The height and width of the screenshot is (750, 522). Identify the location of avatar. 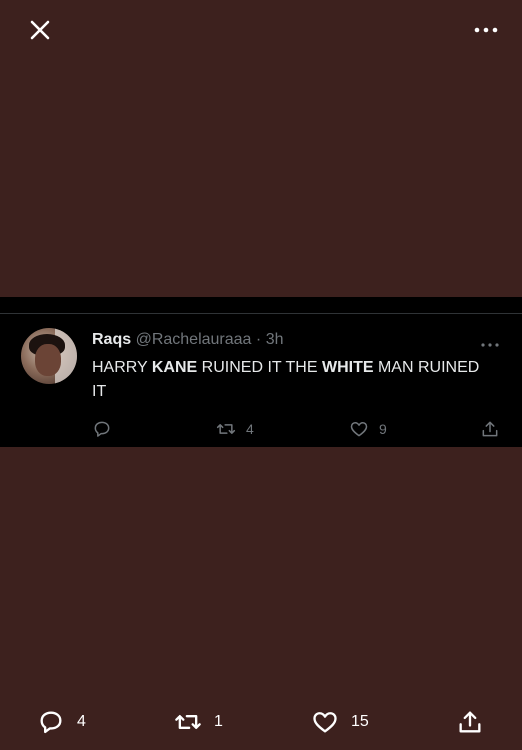
(49, 356).